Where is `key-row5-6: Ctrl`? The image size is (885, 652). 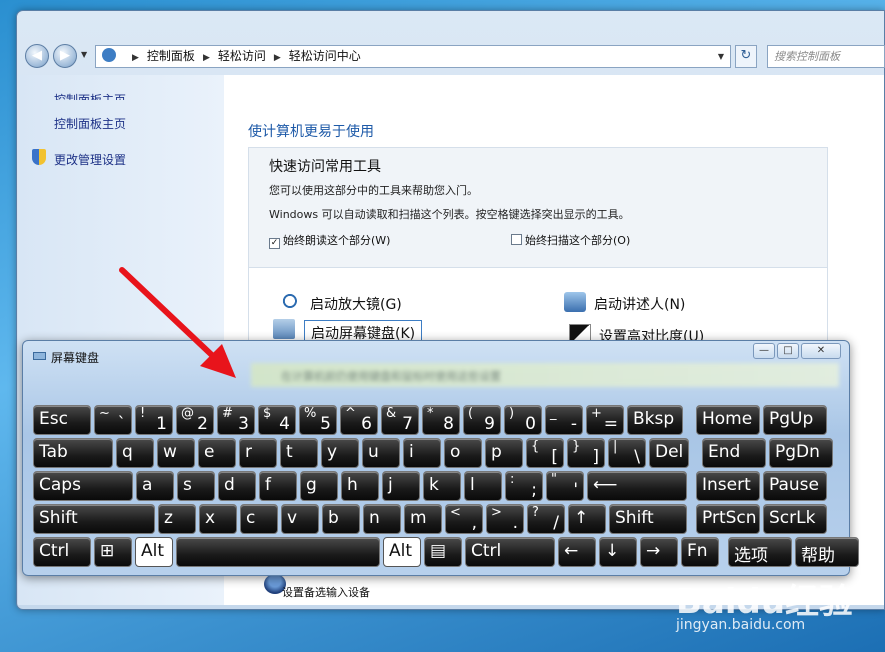 key-row5-6: Ctrl is located at coordinates (510, 552).